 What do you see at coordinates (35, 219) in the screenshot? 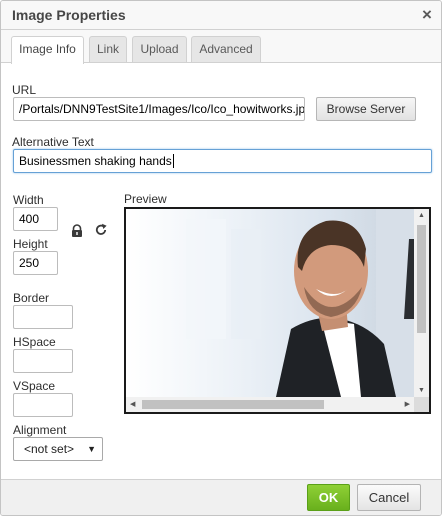
I see `width-input: 400` at bounding box center [35, 219].